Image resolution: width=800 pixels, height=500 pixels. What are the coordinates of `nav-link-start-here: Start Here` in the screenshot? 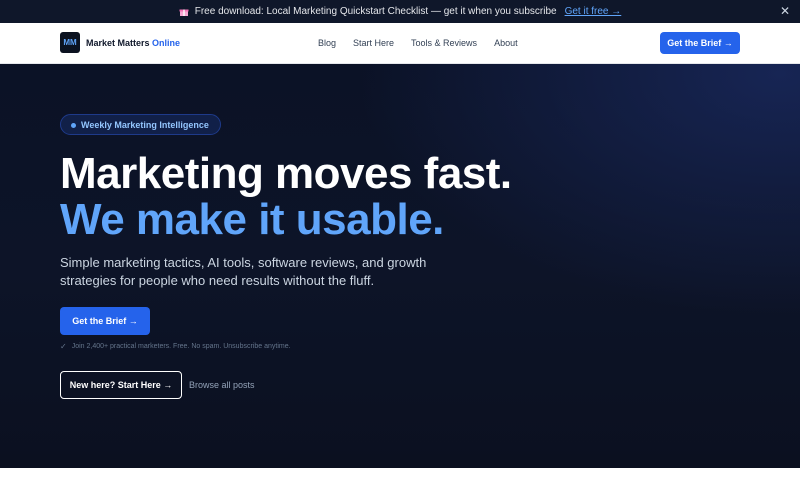 It's located at (373, 43).